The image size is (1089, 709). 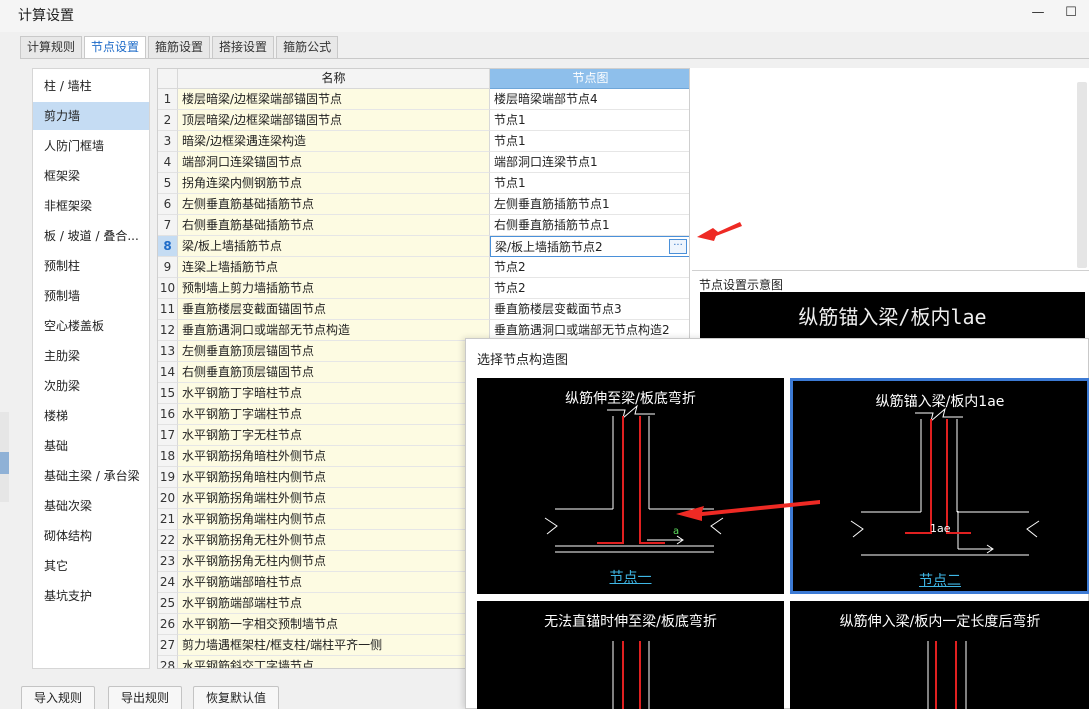 What do you see at coordinates (1071, 13) in the screenshot?
I see `maximize-icon: ☐` at bounding box center [1071, 13].